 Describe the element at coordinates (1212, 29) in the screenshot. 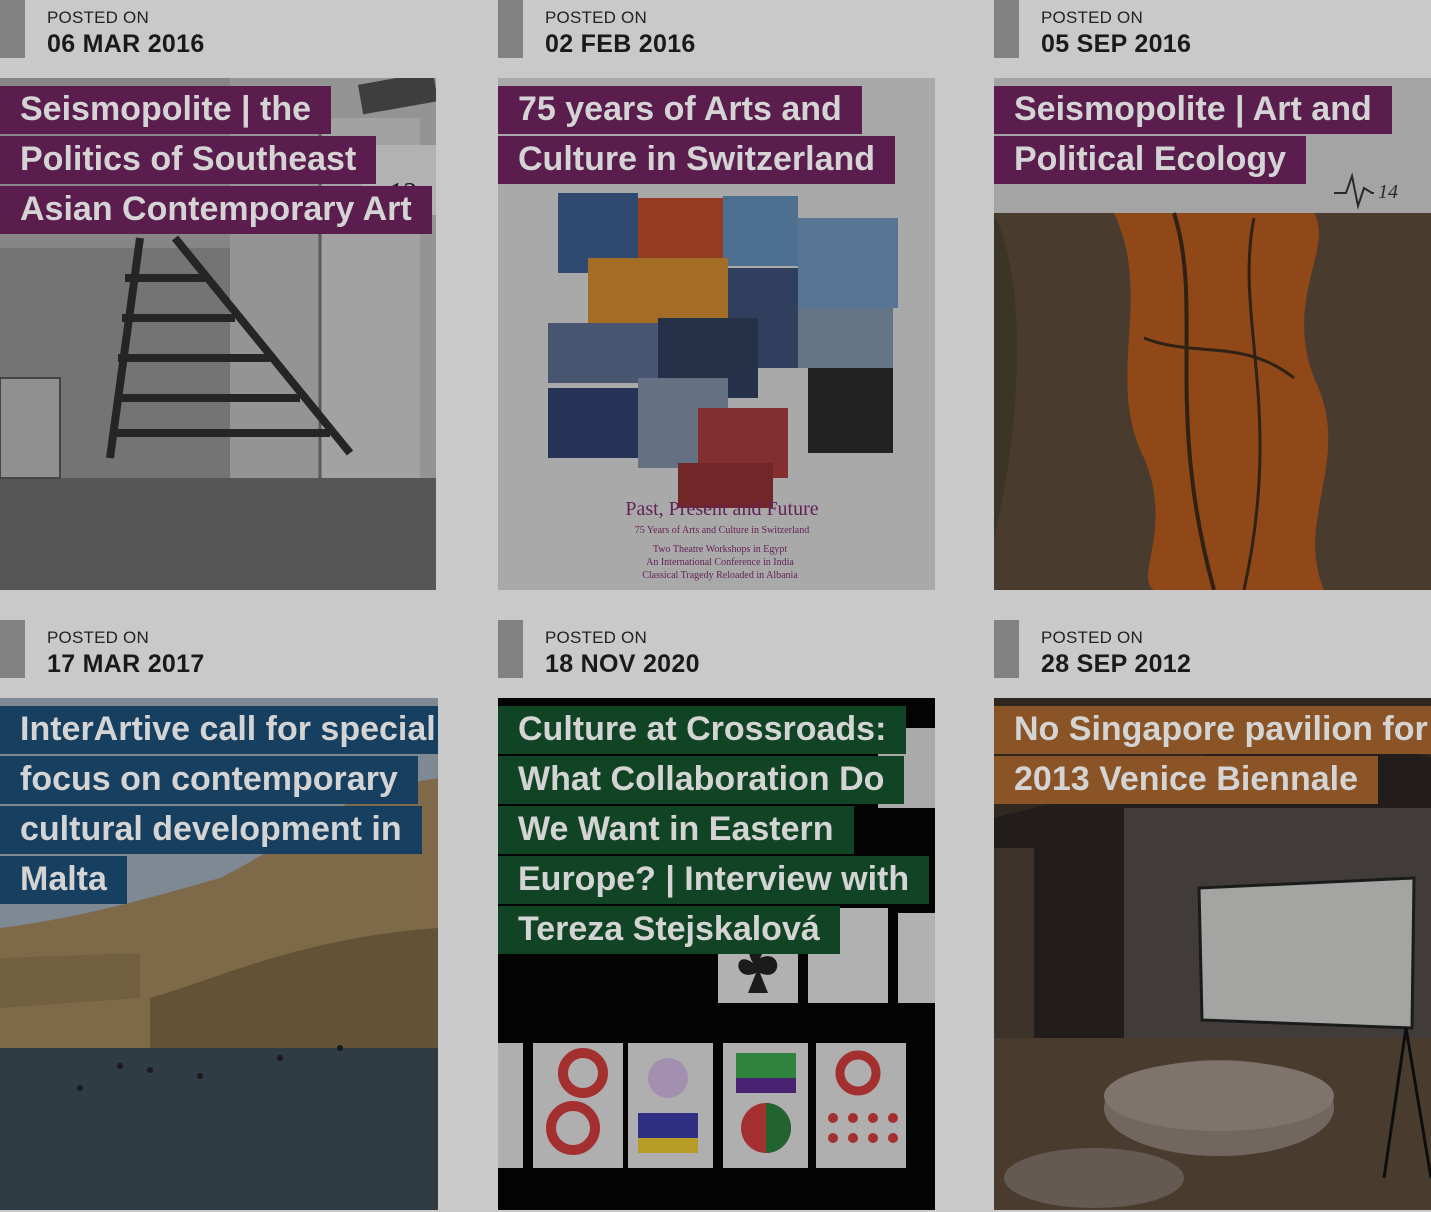

I see `post-meta: POSTED ON 05 SEP 2016` at that location.